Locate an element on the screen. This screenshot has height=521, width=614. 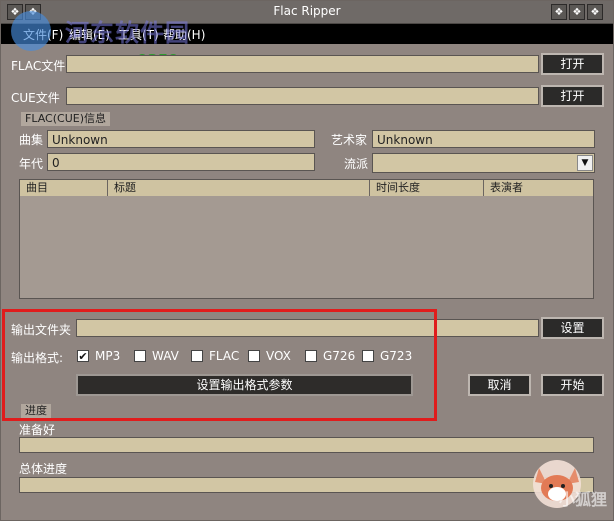
output-settings-button: 设置 is located at coordinates (572, 328).